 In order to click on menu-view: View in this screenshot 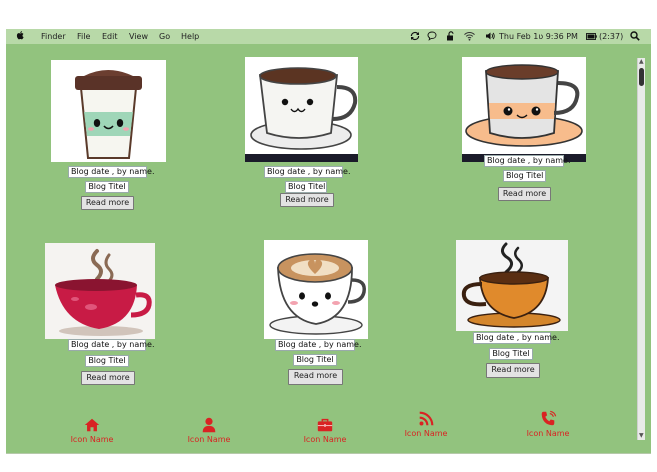, I will do `click(138, 36)`.